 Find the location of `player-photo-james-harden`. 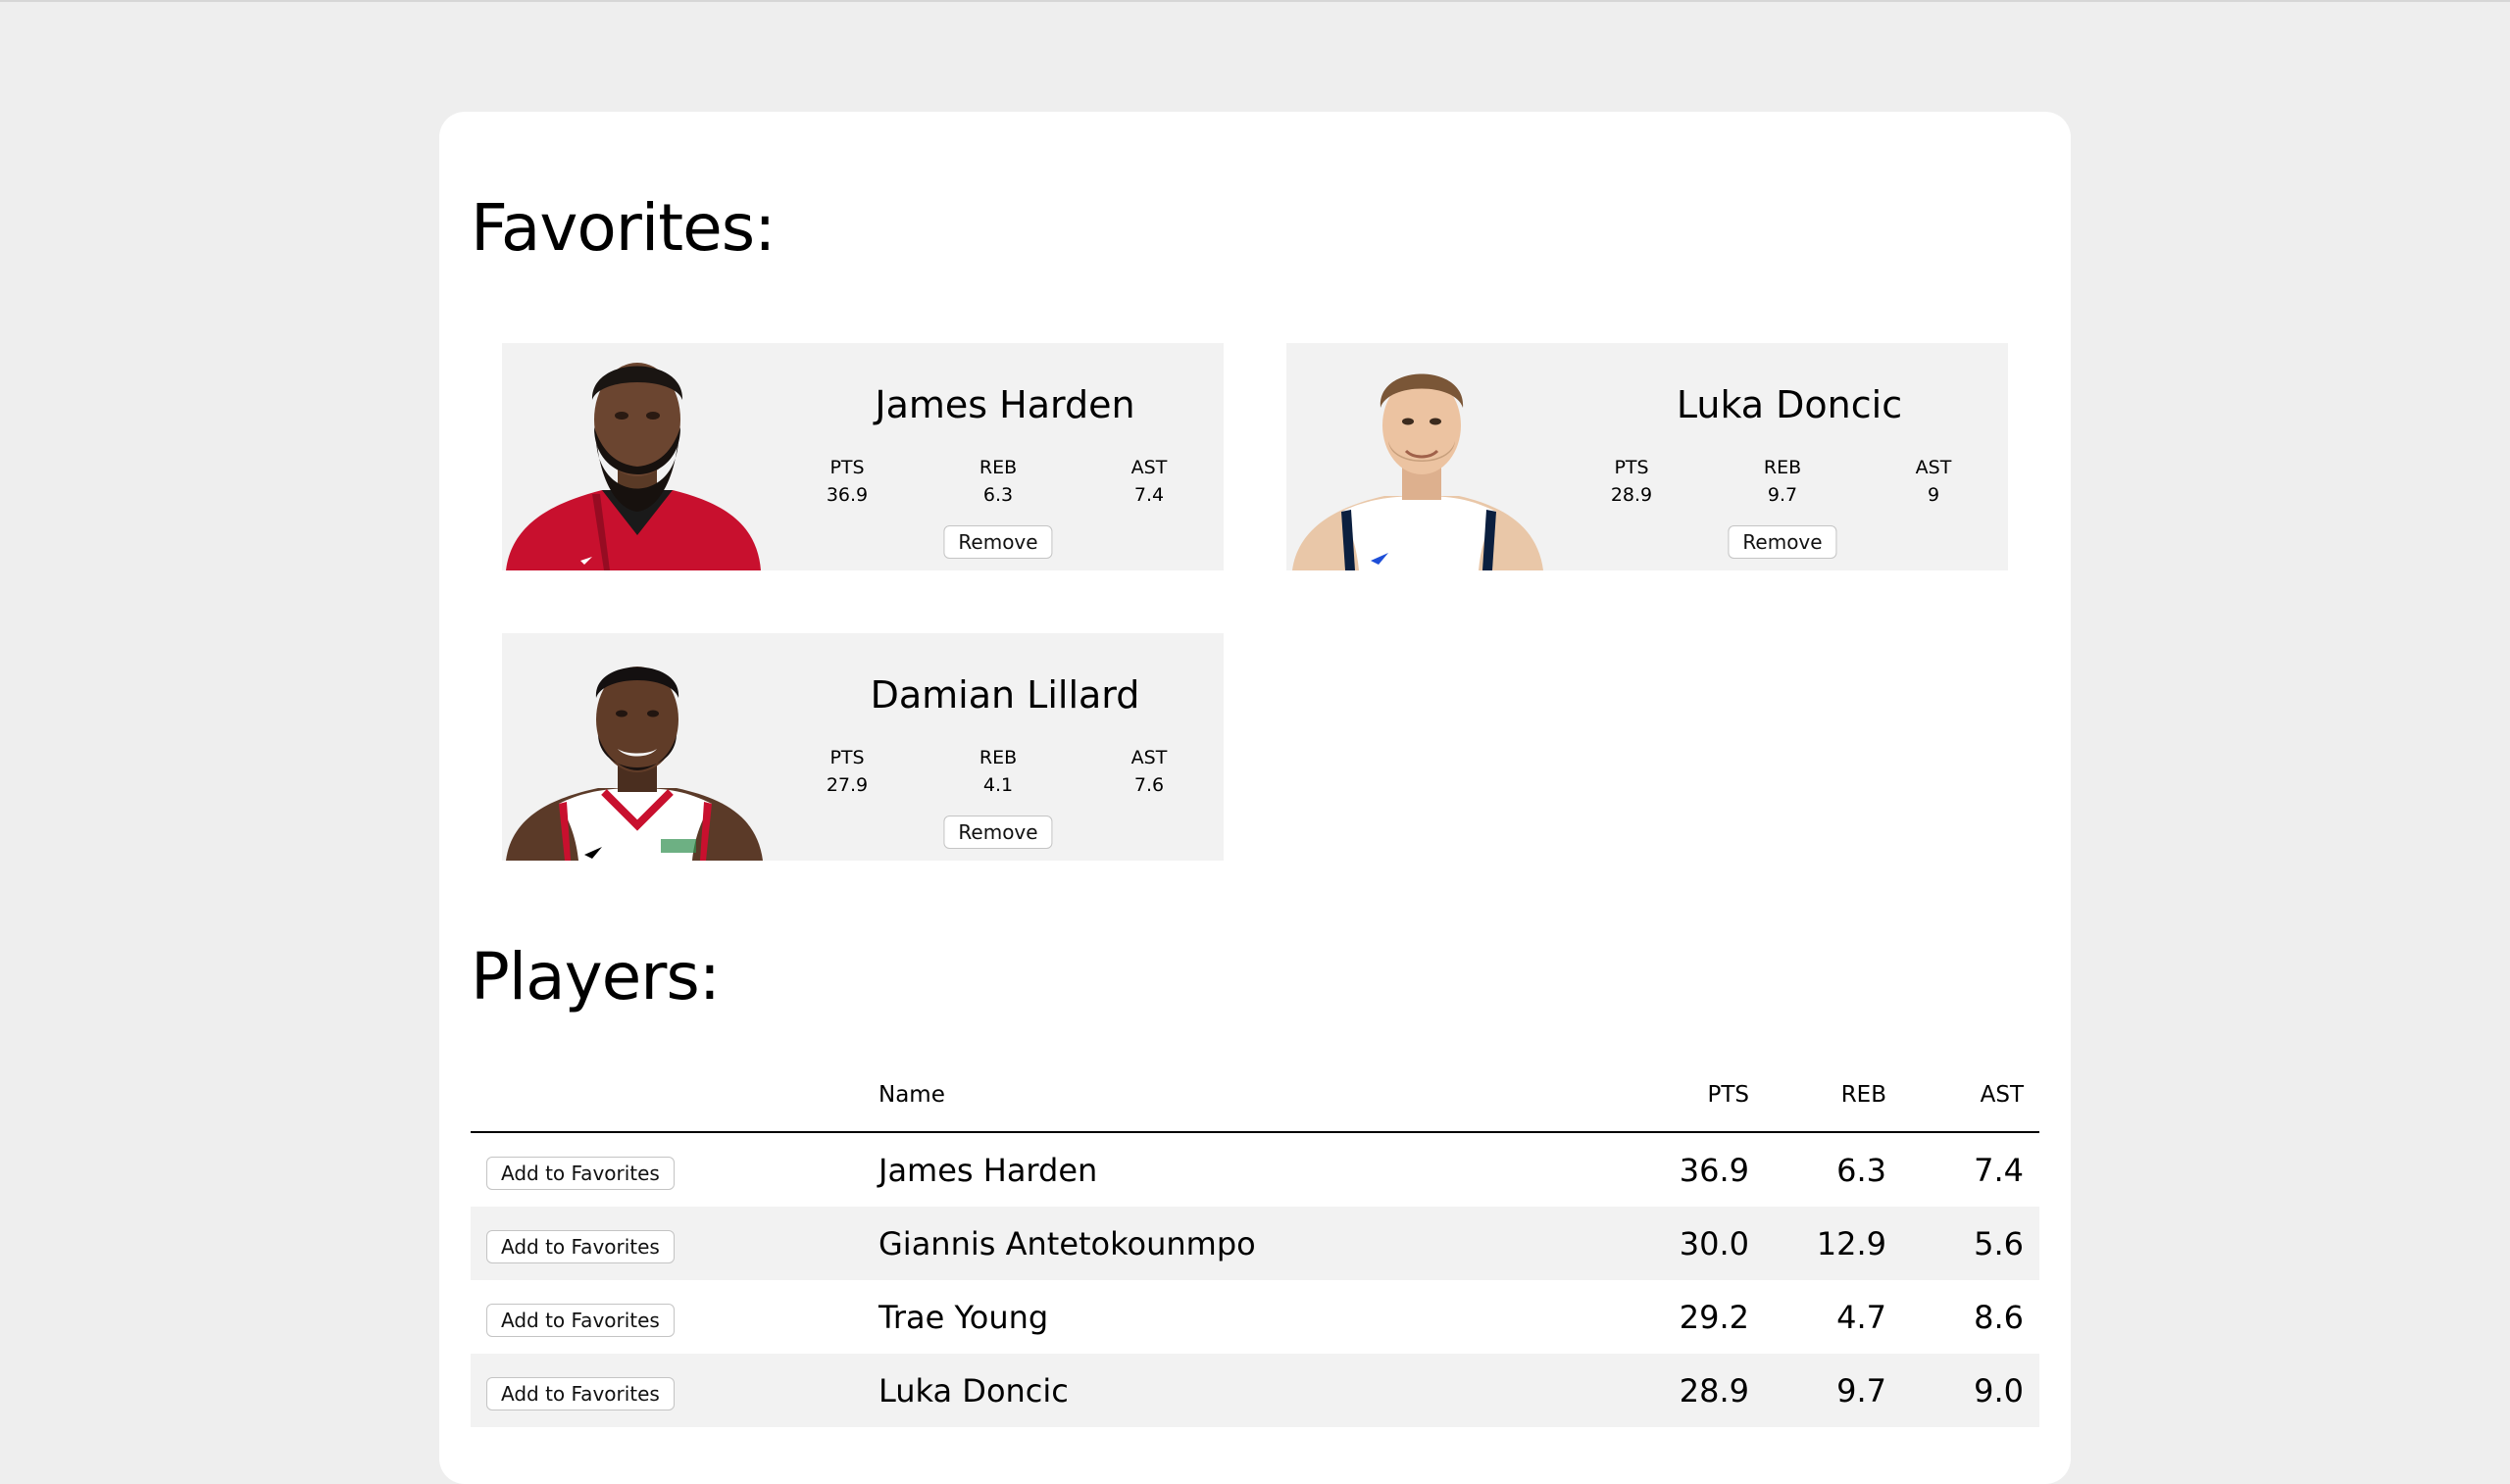

player-photo-james-harden is located at coordinates (633, 466).